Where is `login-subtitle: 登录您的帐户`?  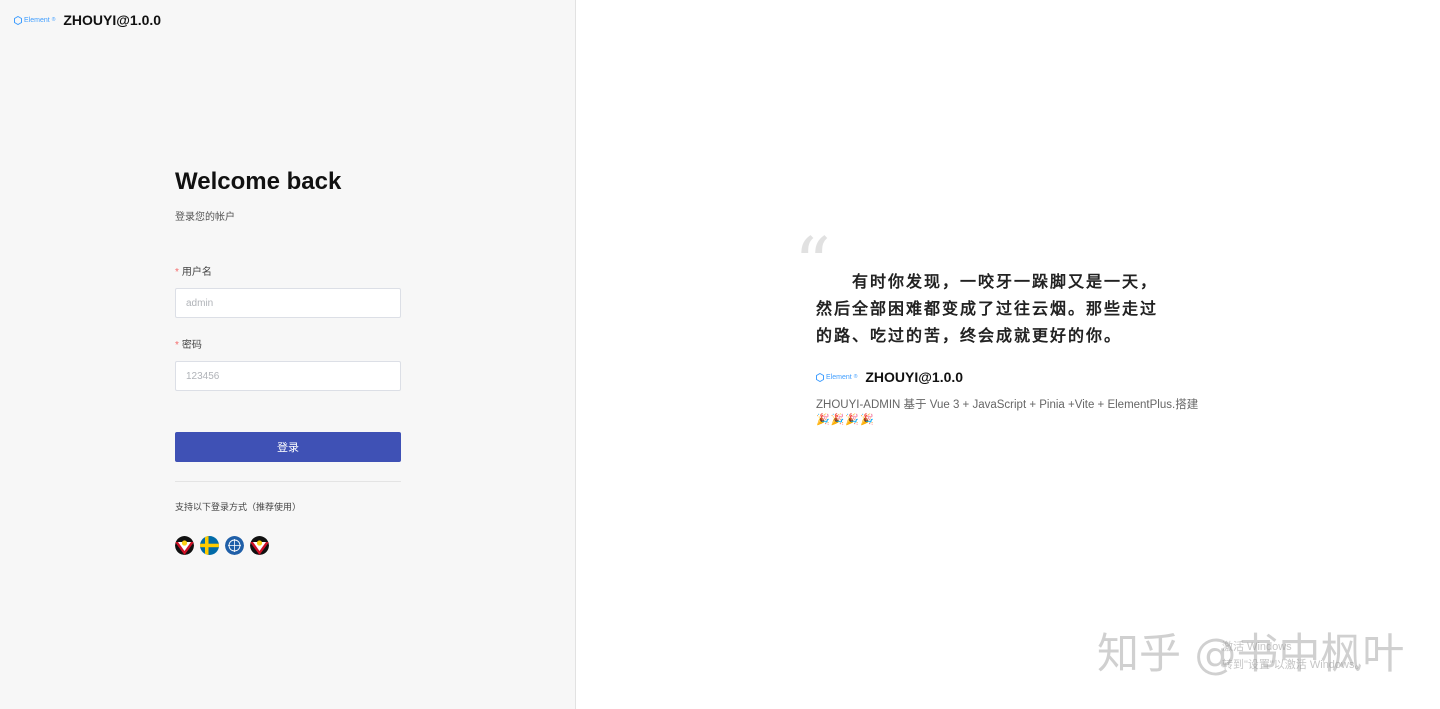 login-subtitle: 登录您的帐户 is located at coordinates (205, 217).